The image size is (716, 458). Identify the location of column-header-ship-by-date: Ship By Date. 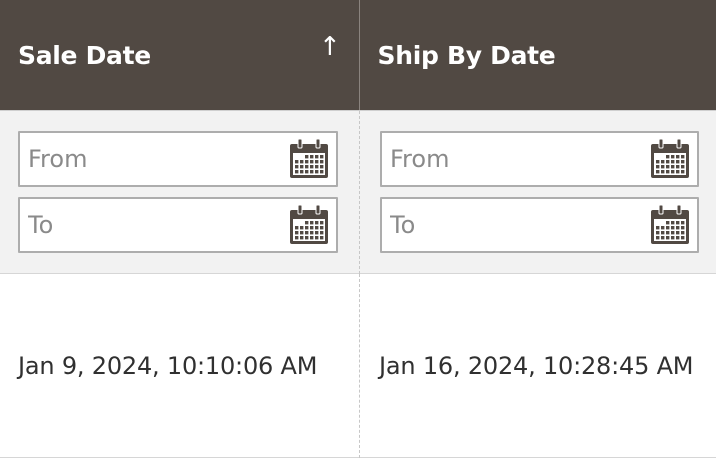
(538, 55).